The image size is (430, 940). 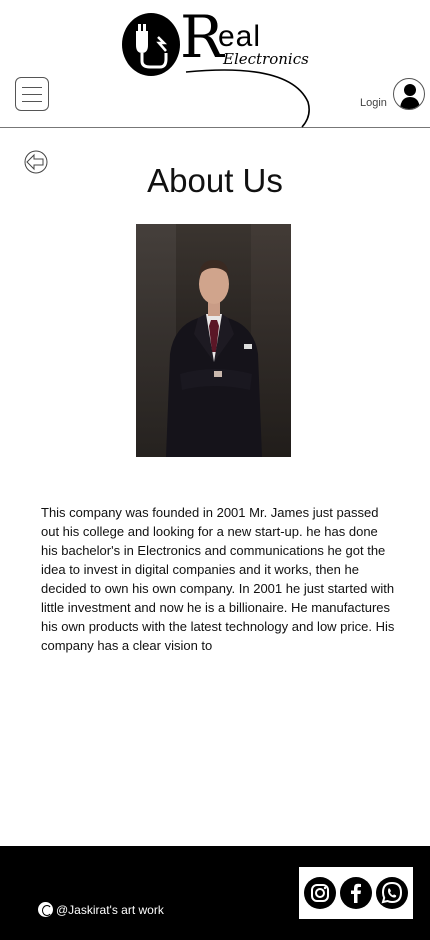 I want to click on copyright-icon, so click(x=45, y=909).